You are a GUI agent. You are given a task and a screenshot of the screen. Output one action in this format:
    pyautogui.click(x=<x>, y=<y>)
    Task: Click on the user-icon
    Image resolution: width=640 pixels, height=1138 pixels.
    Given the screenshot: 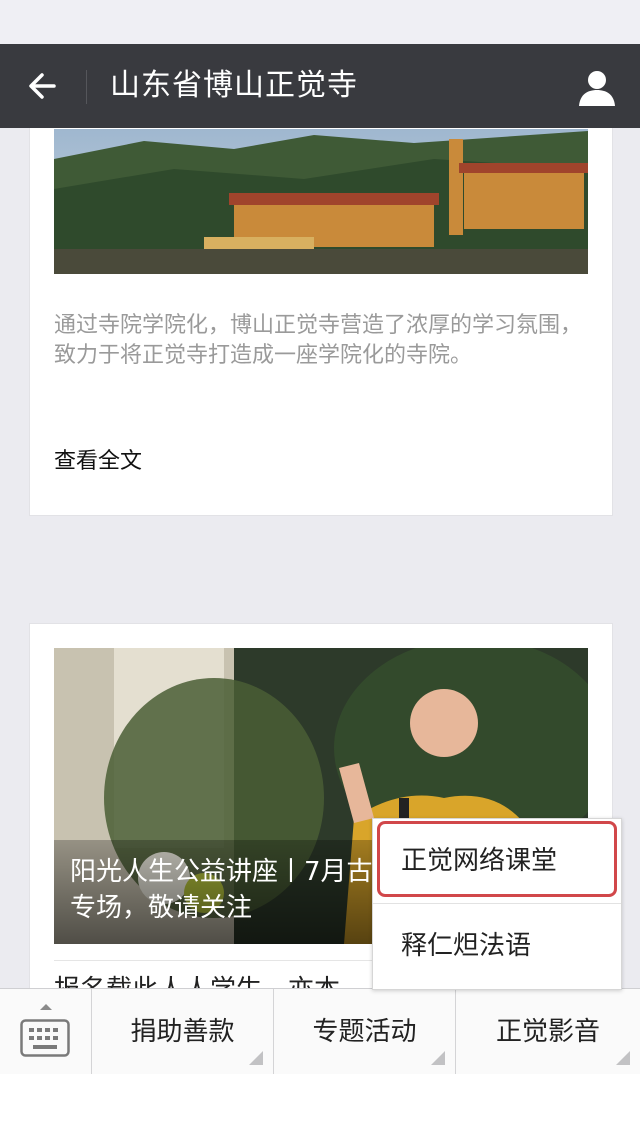 What is the action you would take?
    pyautogui.click(x=597, y=87)
    